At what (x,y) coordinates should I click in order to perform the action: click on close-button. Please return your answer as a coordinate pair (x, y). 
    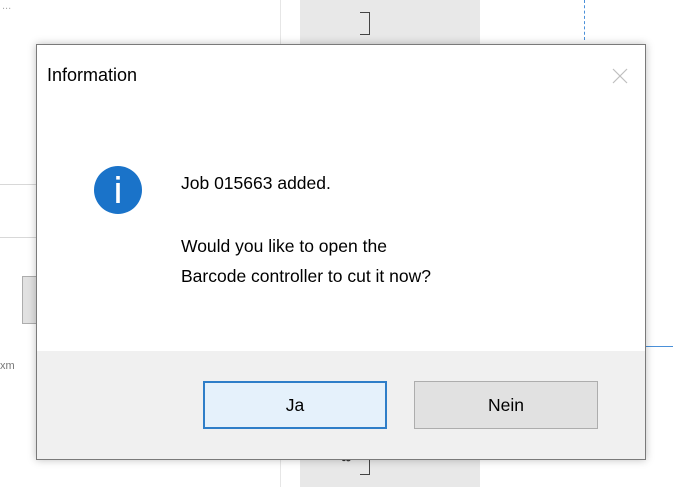
    Looking at the image, I should click on (620, 76).